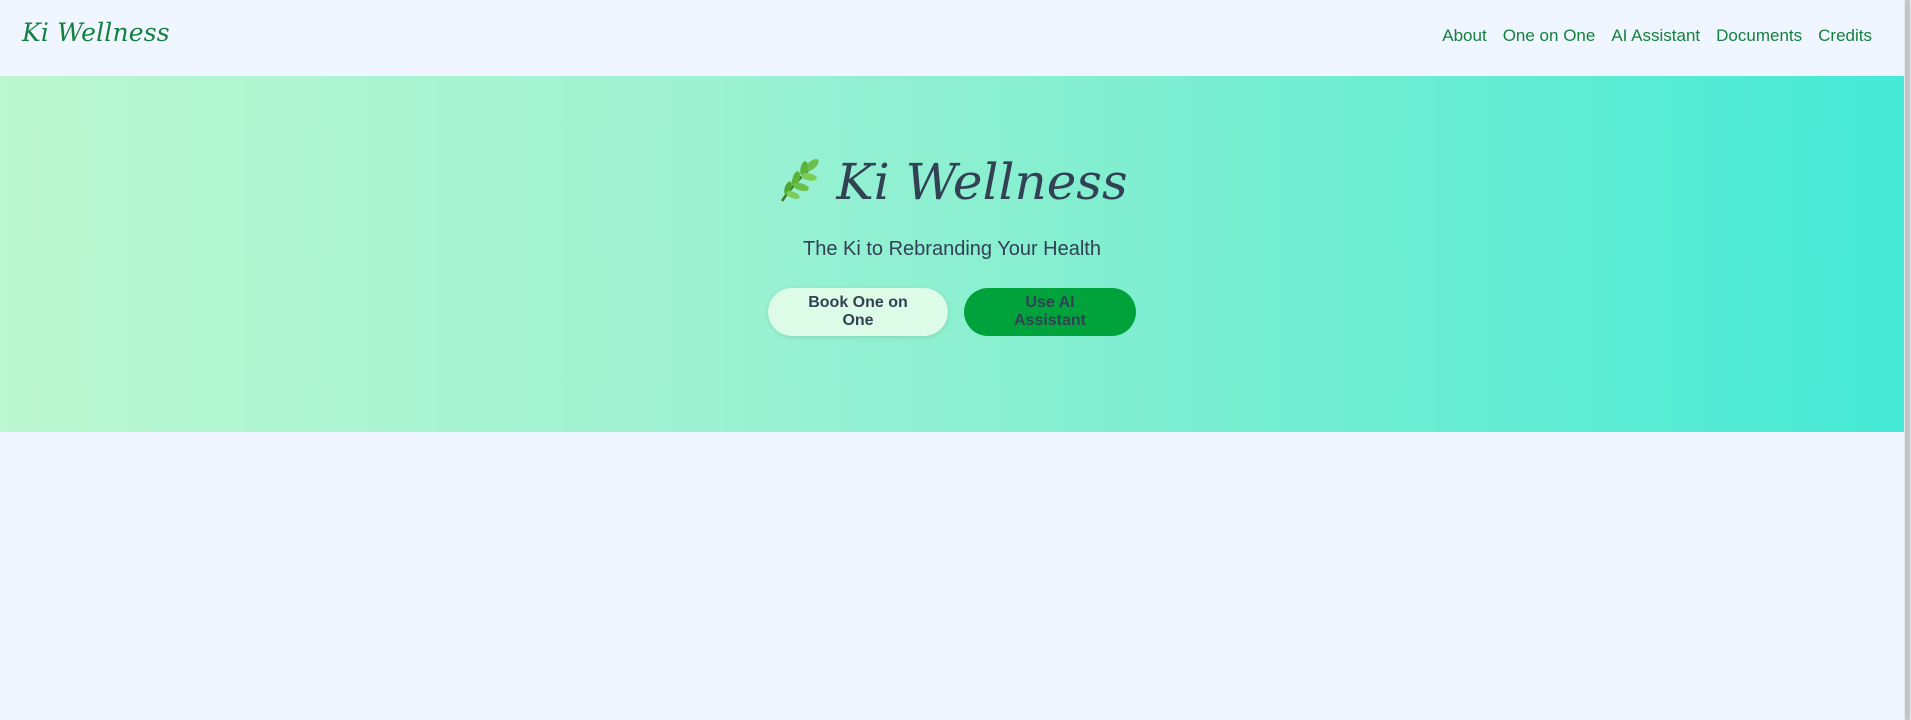  Describe the element at coordinates (1845, 36) in the screenshot. I see `nav-link-credits: Credits` at that location.